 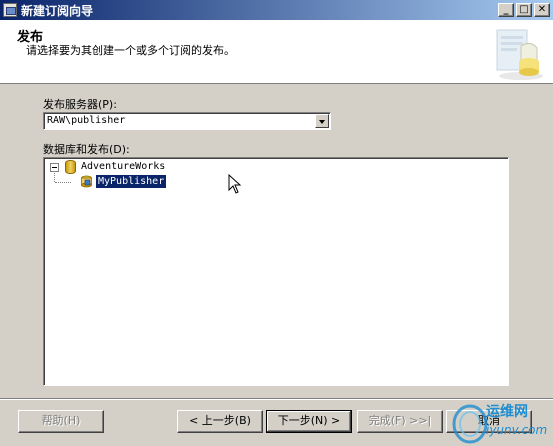 I want to click on watermark-text: 运维网, so click(x=507, y=412).